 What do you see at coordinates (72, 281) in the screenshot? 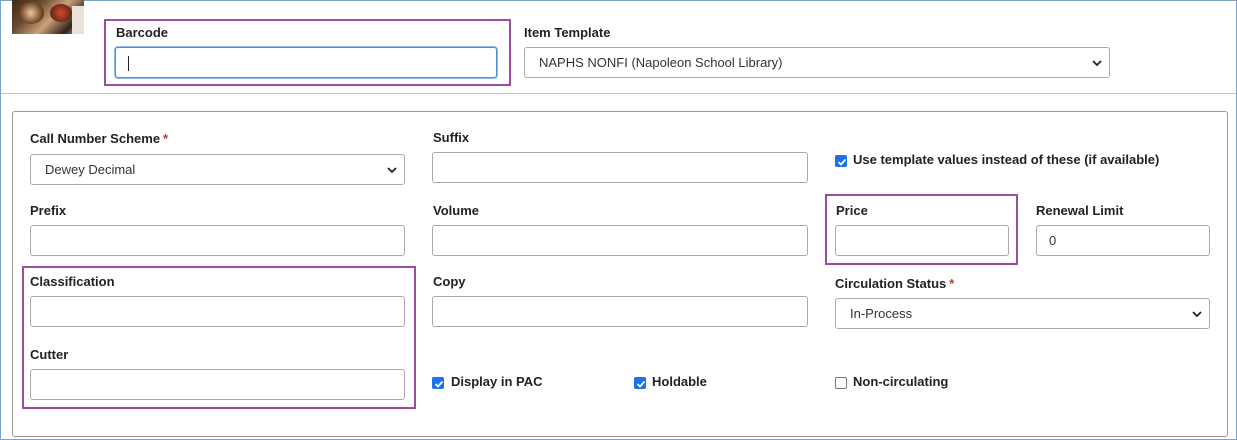
I see `classification-label: Classification` at bounding box center [72, 281].